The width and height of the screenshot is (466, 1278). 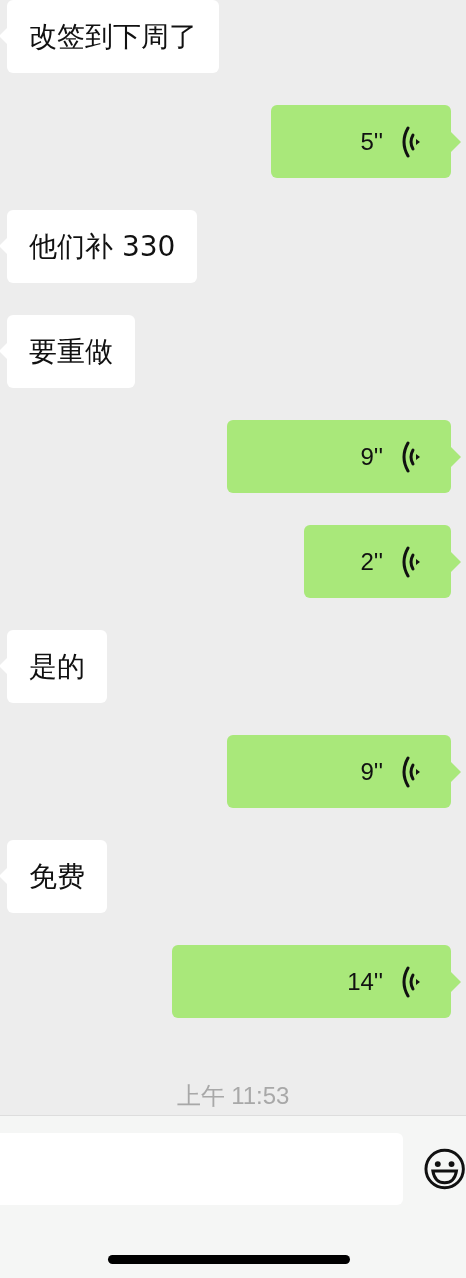 I want to click on voice-message: 5'', so click(x=361, y=141).